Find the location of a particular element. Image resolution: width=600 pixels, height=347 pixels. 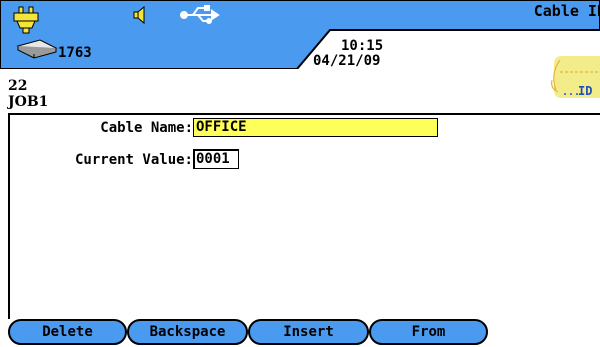

cable-count: 1763 is located at coordinates (75, 53).